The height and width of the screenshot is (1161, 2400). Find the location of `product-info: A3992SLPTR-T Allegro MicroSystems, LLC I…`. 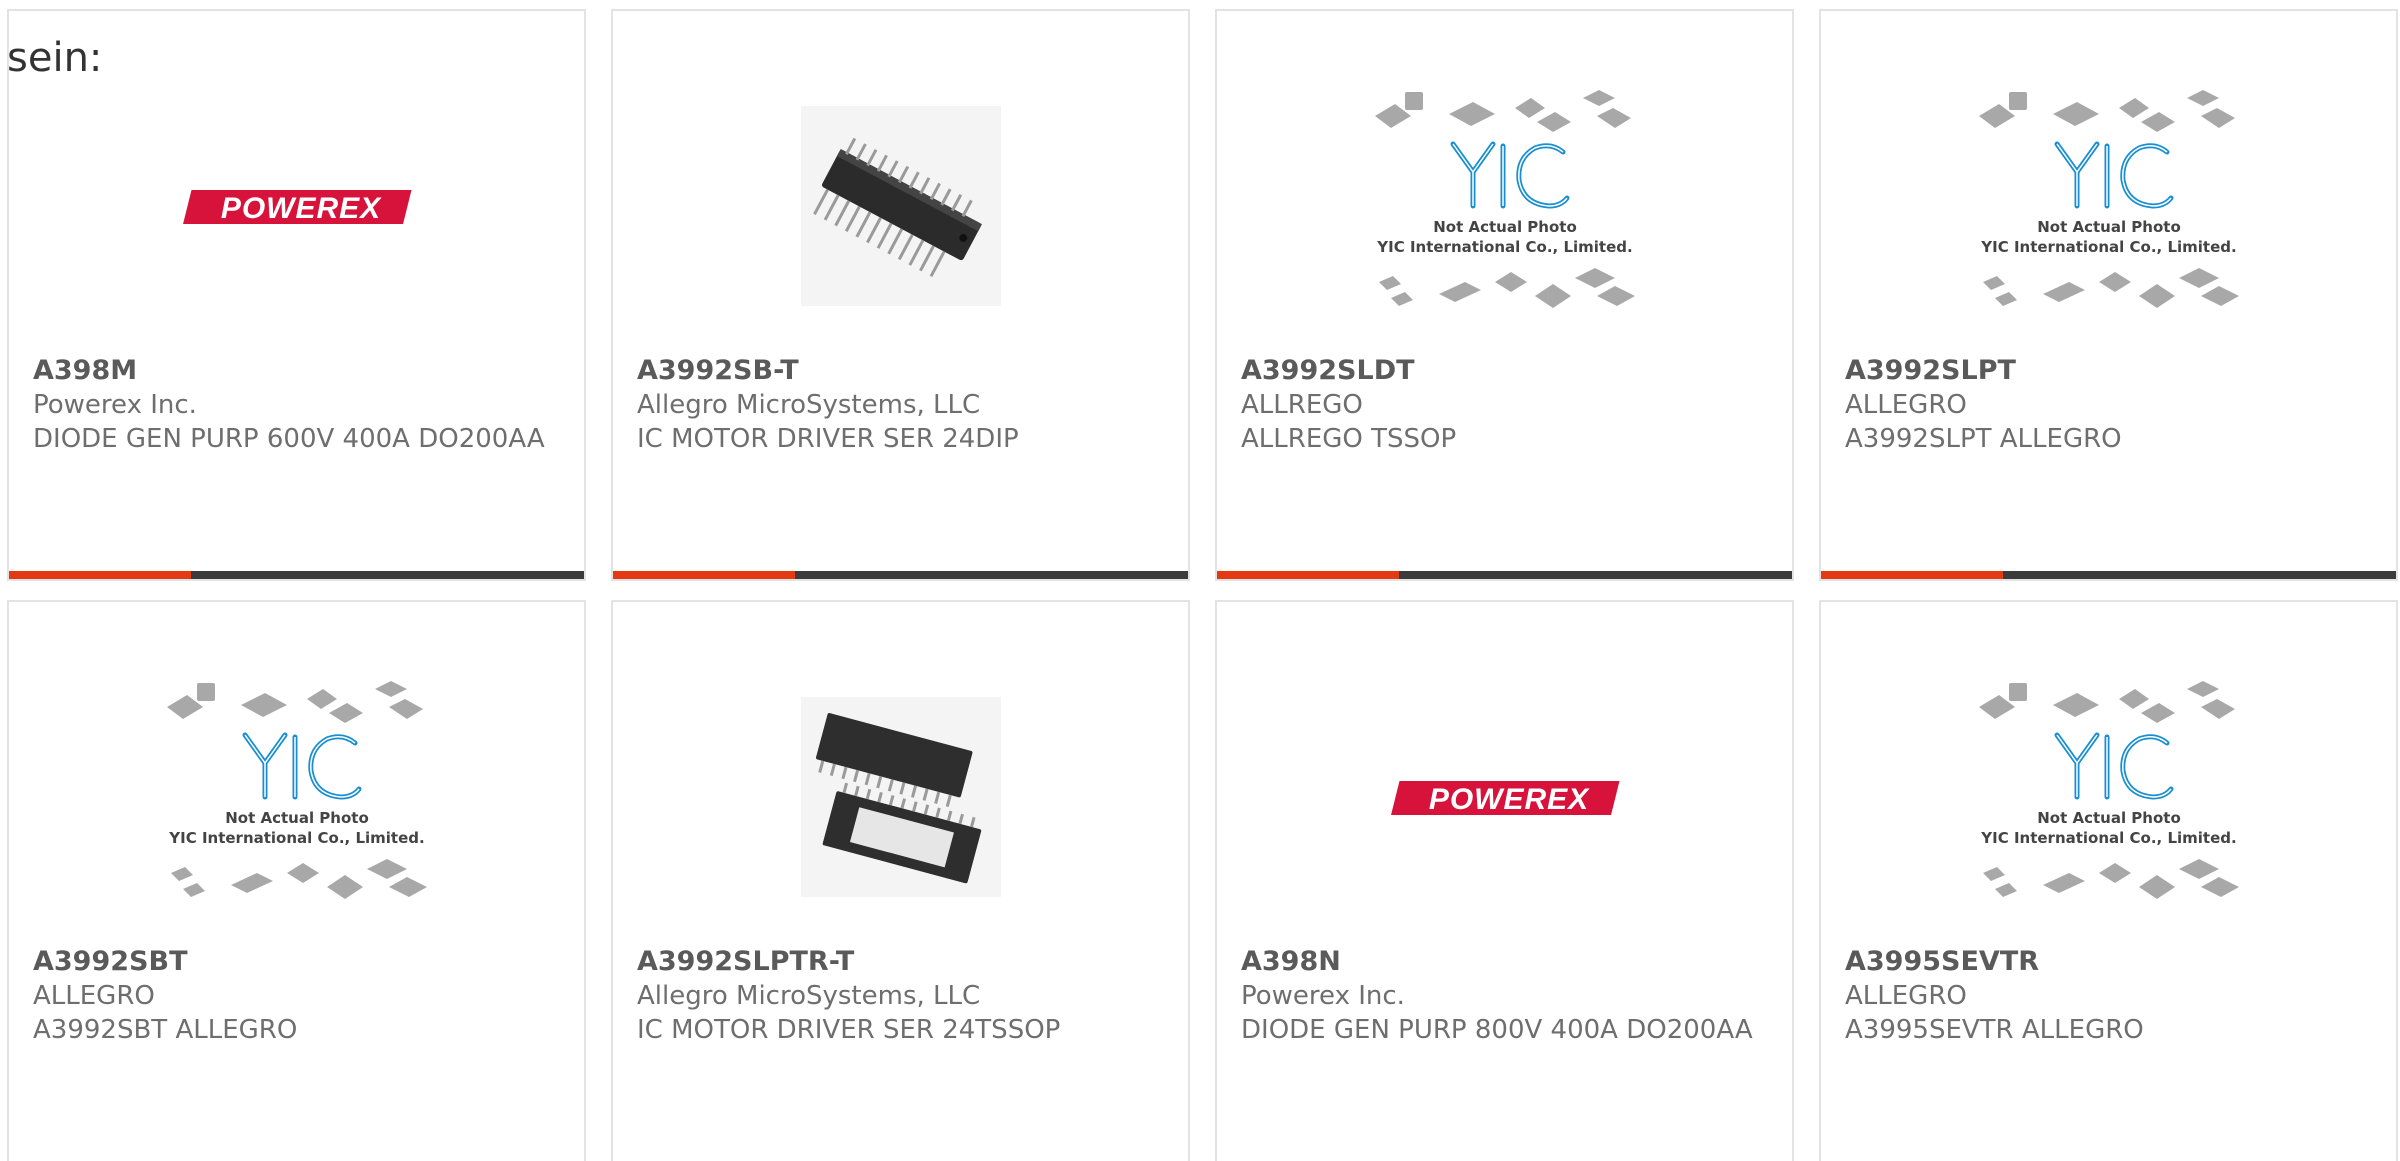

product-info: A3992SLPTR-T Allegro MicroSystems, LLC I… is located at coordinates (907, 996).